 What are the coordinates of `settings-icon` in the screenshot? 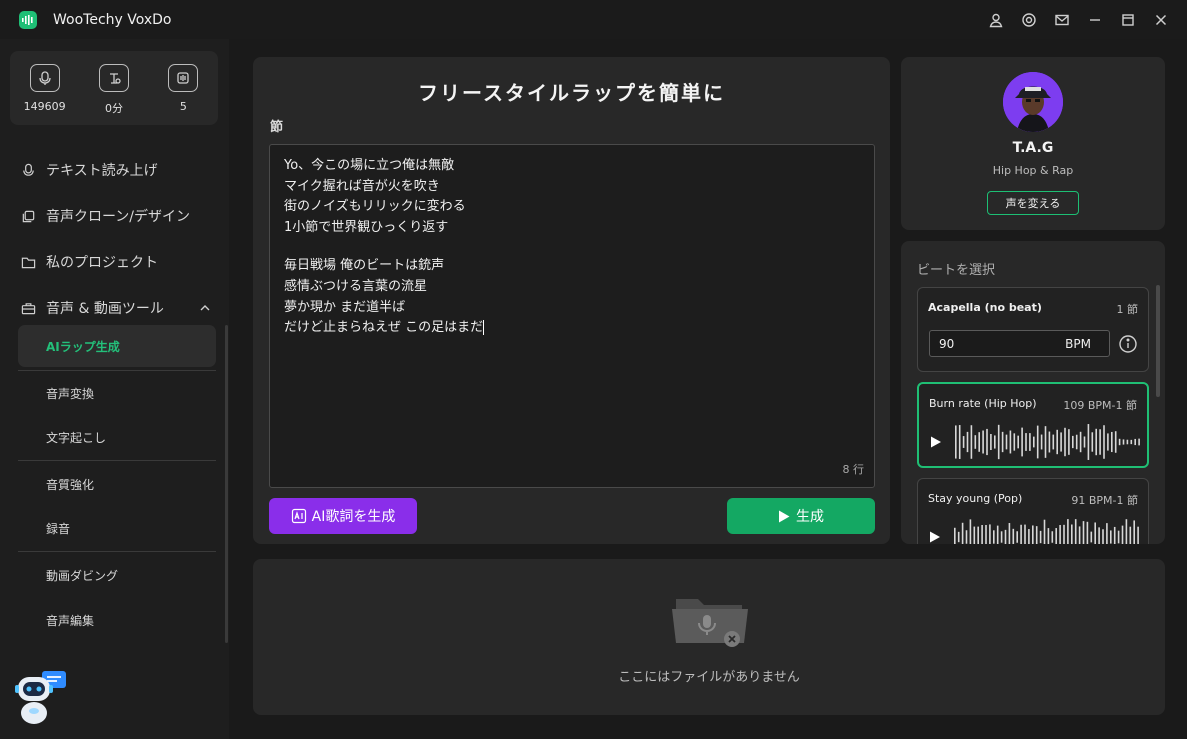 It's located at (1029, 20).